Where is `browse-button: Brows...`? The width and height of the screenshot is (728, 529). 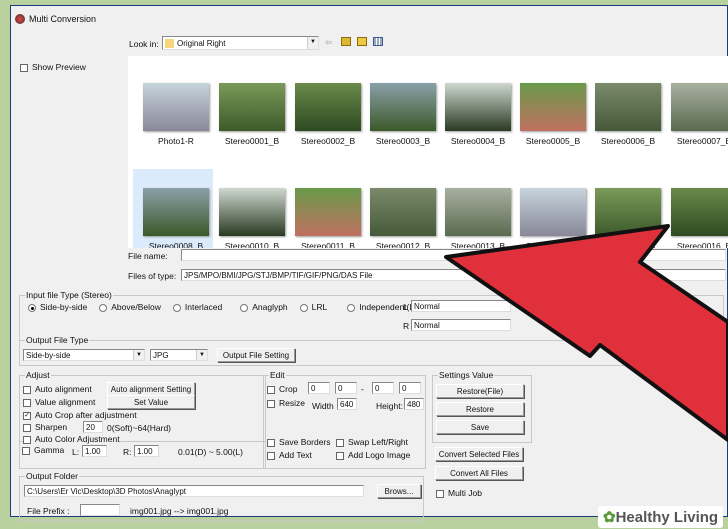 browse-button: Brows... is located at coordinates (399, 491).